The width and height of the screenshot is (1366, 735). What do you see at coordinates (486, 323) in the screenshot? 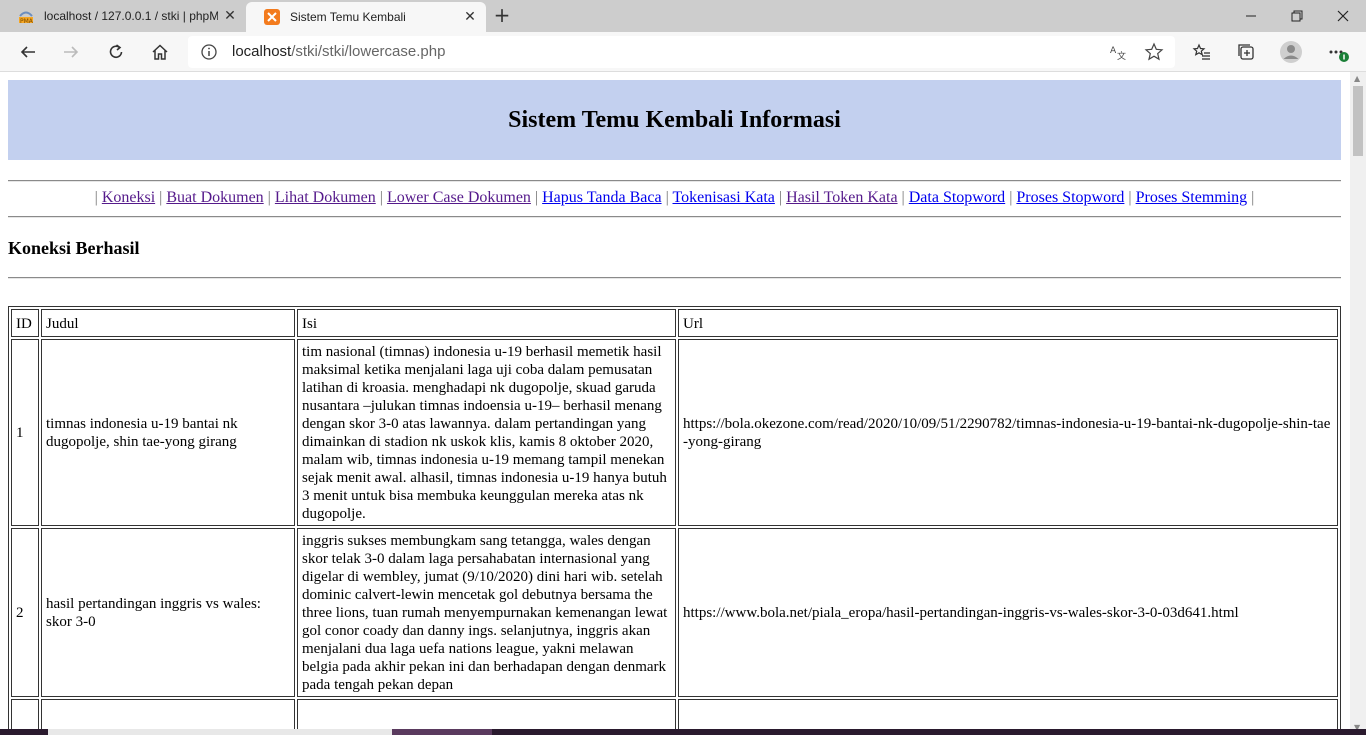
I see `column-header-isi: Isi` at bounding box center [486, 323].